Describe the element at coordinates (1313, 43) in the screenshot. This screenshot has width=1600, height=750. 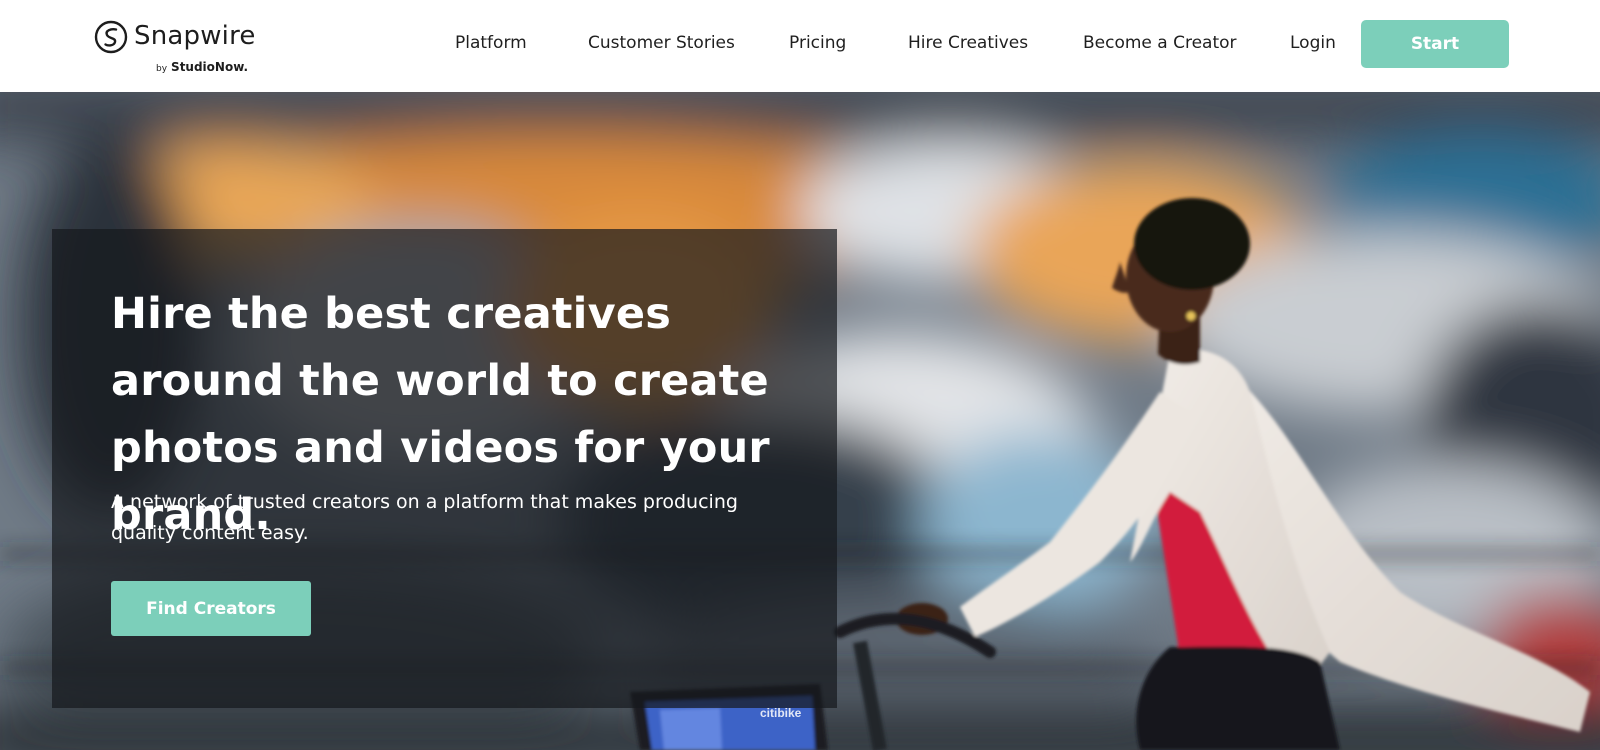
I see `nav-link-login: Login` at that location.